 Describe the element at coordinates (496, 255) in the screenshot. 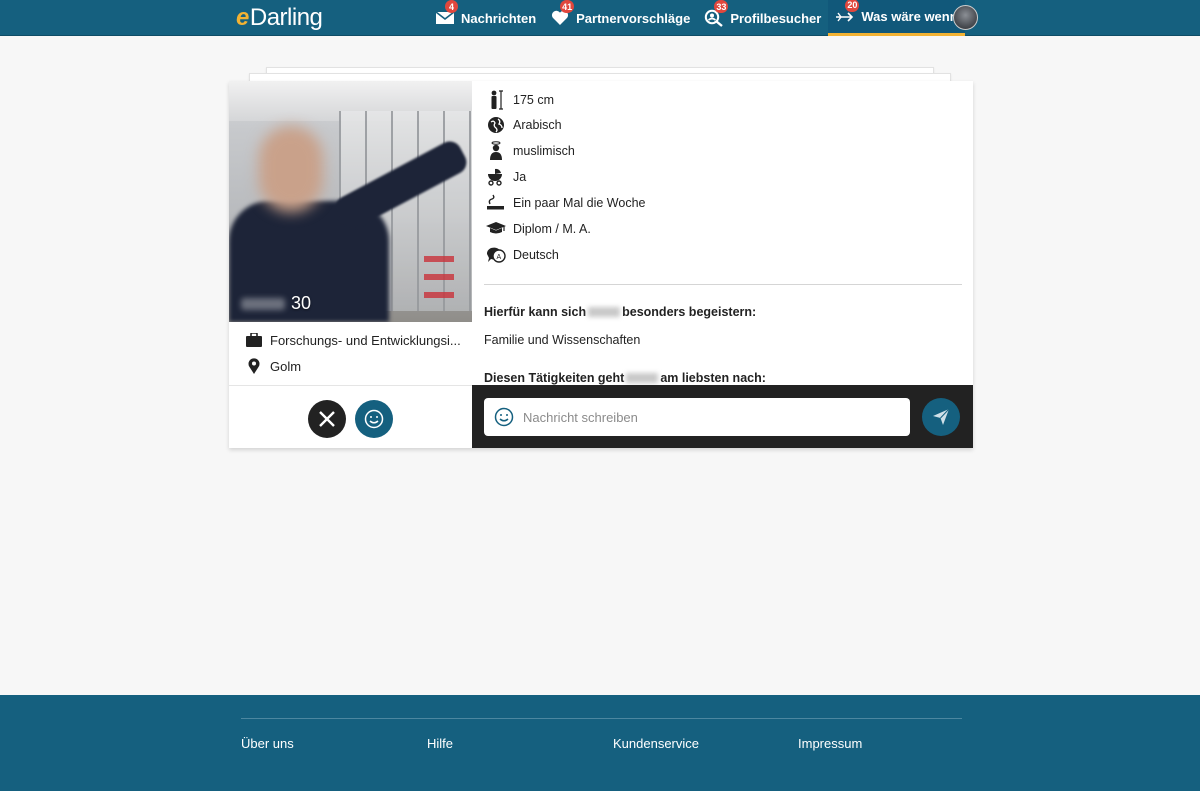

I see `language-icon: A` at that location.